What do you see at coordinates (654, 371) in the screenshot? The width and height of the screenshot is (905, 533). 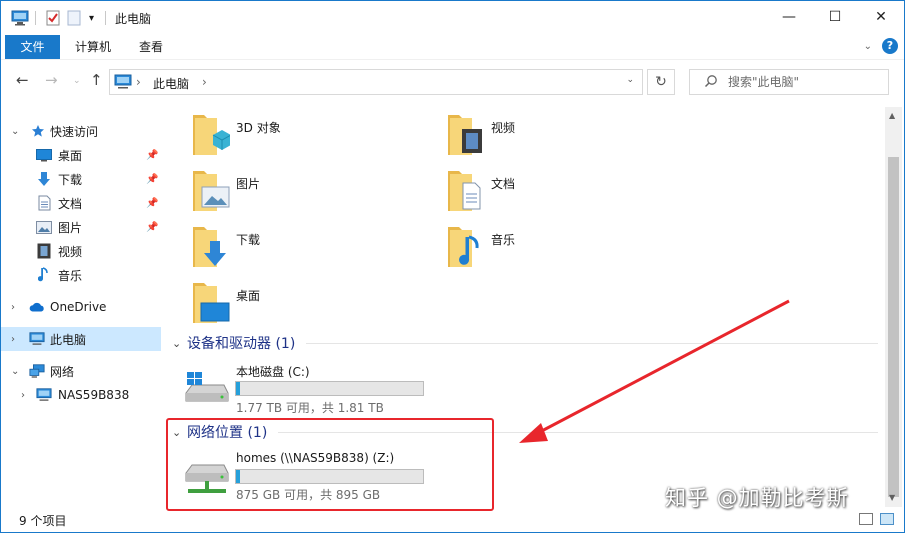 I see `annotation-arrow` at bounding box center [654, 371].